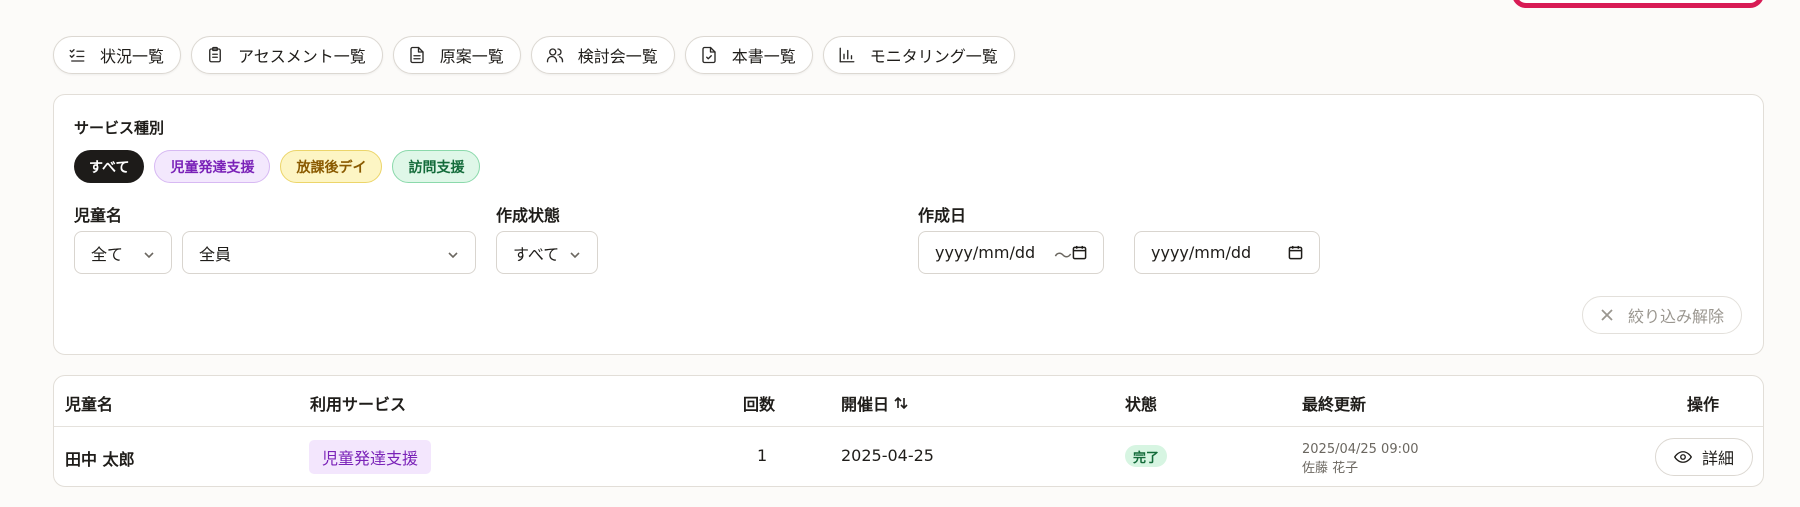 The image size is (1800, 507). Describe the element at coordinates (528, 215) in the screenshot. I see `status-label: 作成状態` at that location.